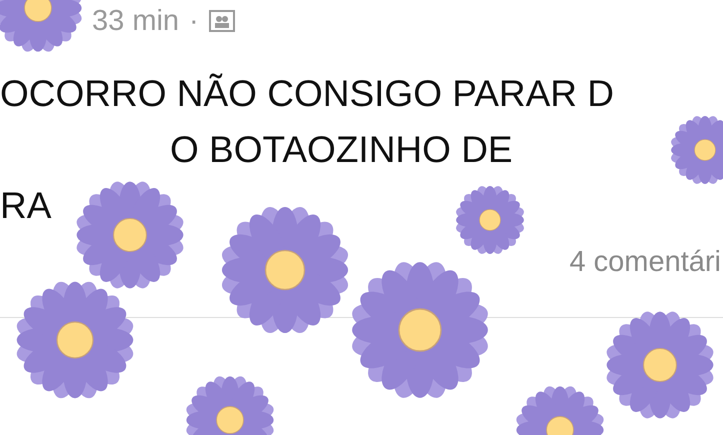 The image size is (723, 435). I want to click on post-text-line: RA, so click(26, 206).